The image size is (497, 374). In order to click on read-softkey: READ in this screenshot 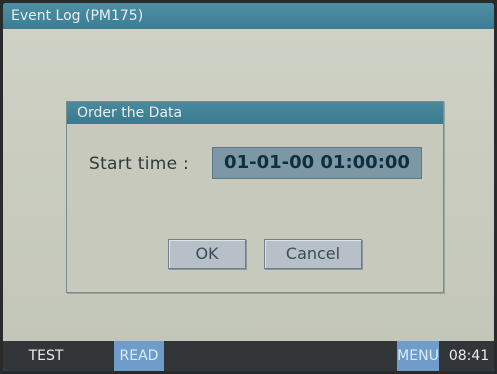, I will do `click(139, 356)`.